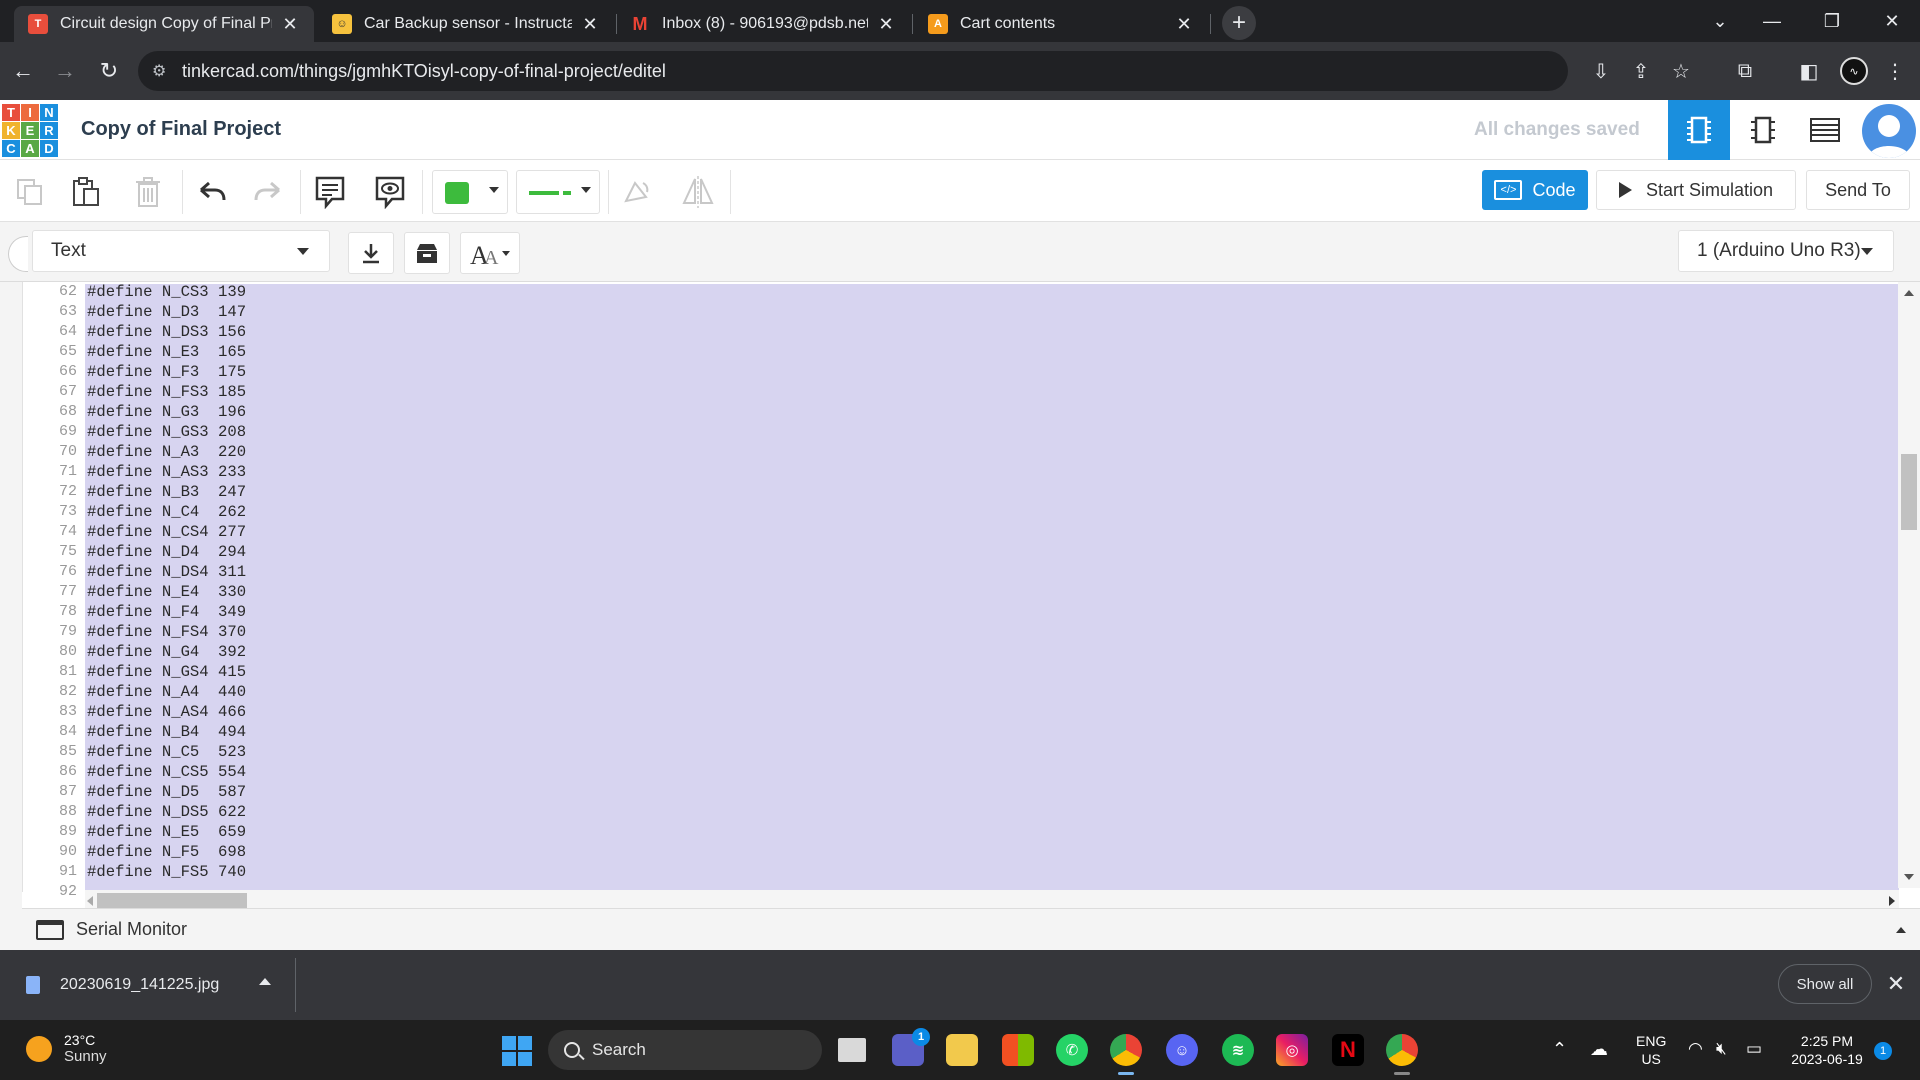 The height and width of the screenshot is (1080, 1920). I want to click on show-all-downloads-button: Show all, so click(1825, 984).